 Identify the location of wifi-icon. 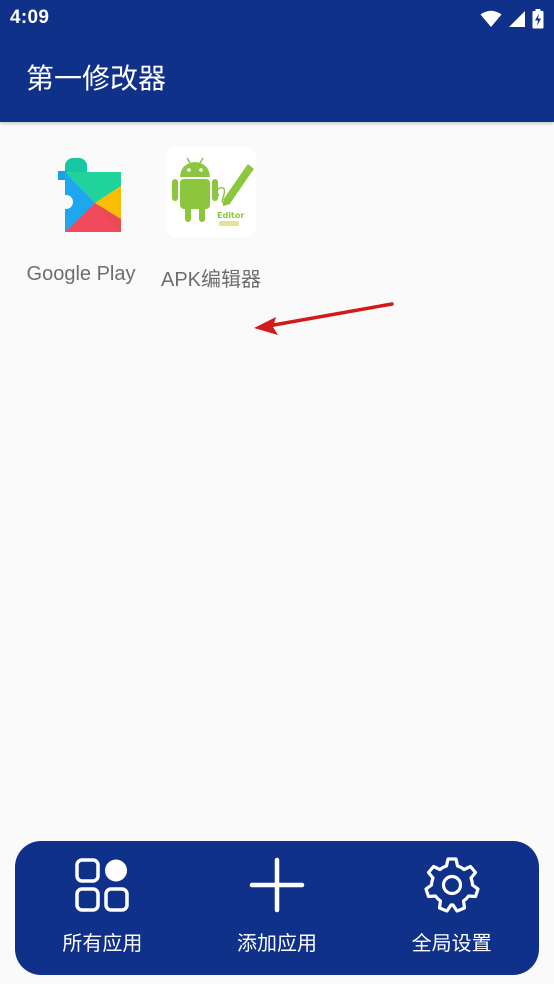
(491, 18).